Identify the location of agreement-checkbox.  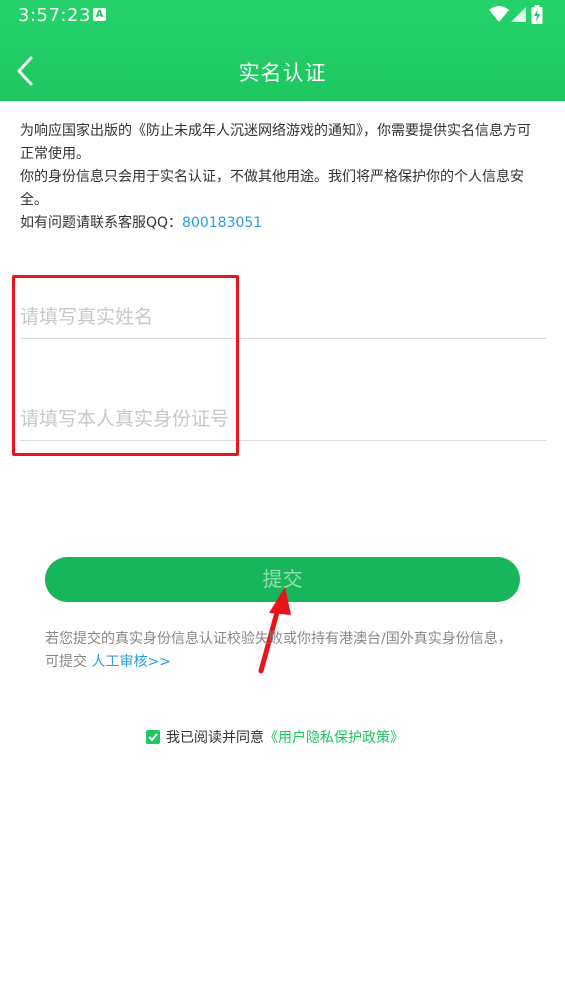
(153, 737).